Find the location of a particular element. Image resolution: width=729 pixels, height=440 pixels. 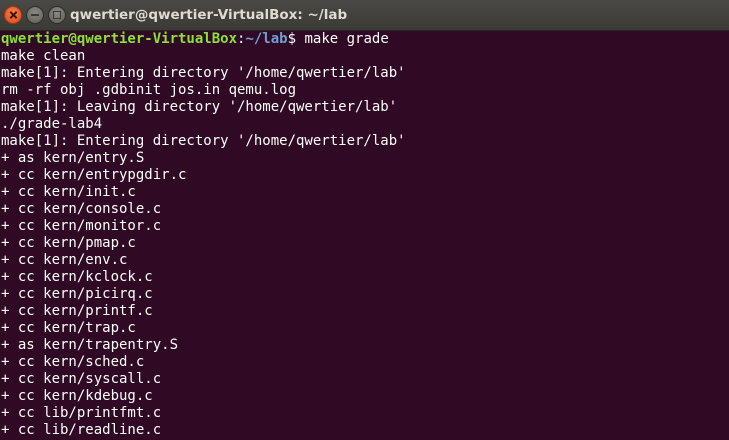

prompt-user-host: qwertier@qwertier-VirtualBox is located at coordinates (119, 39).